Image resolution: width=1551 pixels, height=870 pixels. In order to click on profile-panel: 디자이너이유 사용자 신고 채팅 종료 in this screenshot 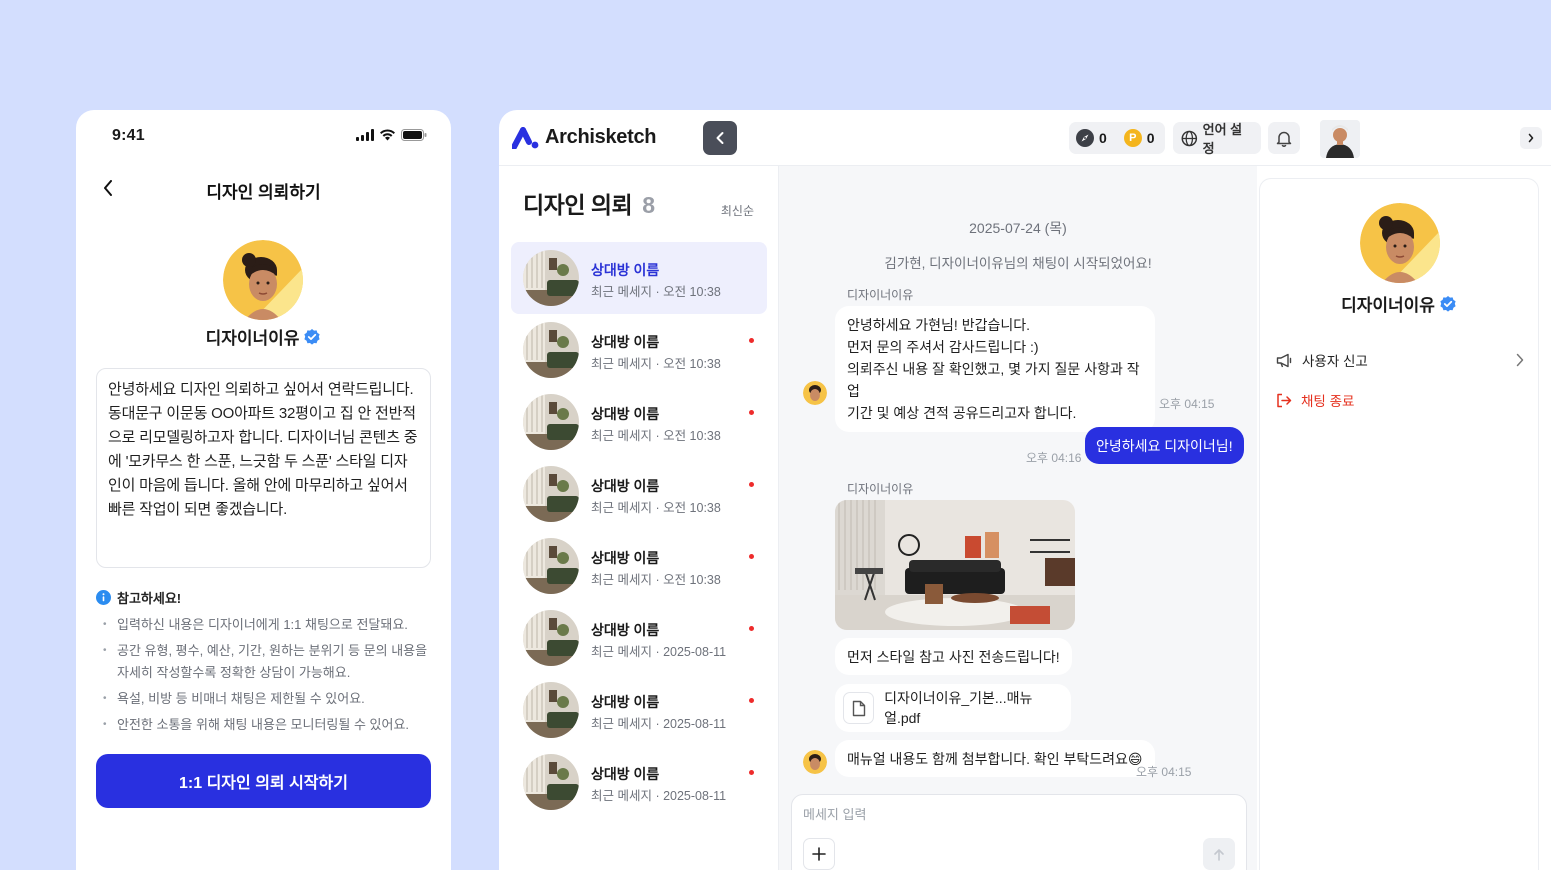, I will do `click(1399, 524)`.